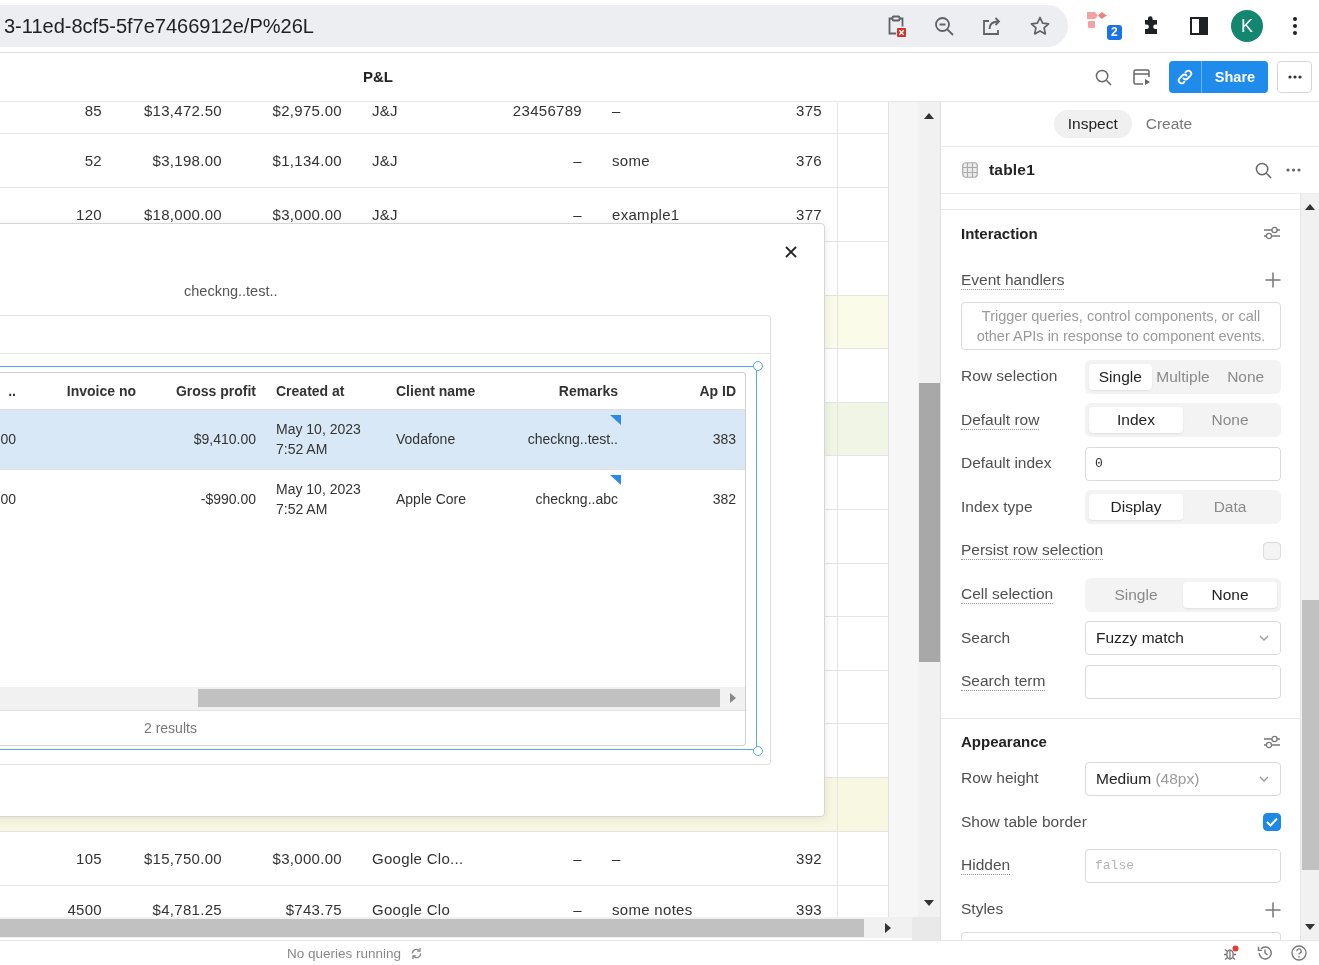 The width and height of the screenshot is (1319, 965). I want to click on dropdown-select: Medium (48px), so click(1183, 778).